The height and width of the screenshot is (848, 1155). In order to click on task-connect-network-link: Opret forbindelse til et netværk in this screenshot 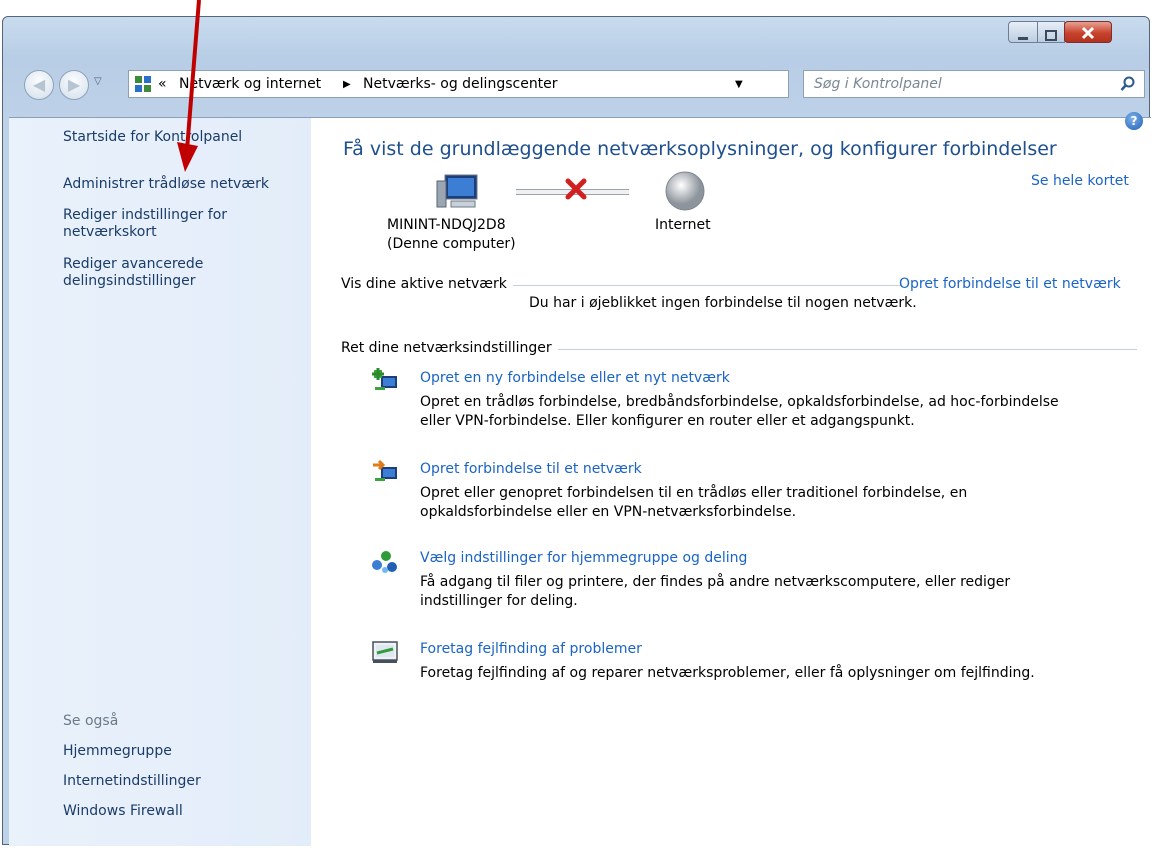, I will do `click(531, 469)`.